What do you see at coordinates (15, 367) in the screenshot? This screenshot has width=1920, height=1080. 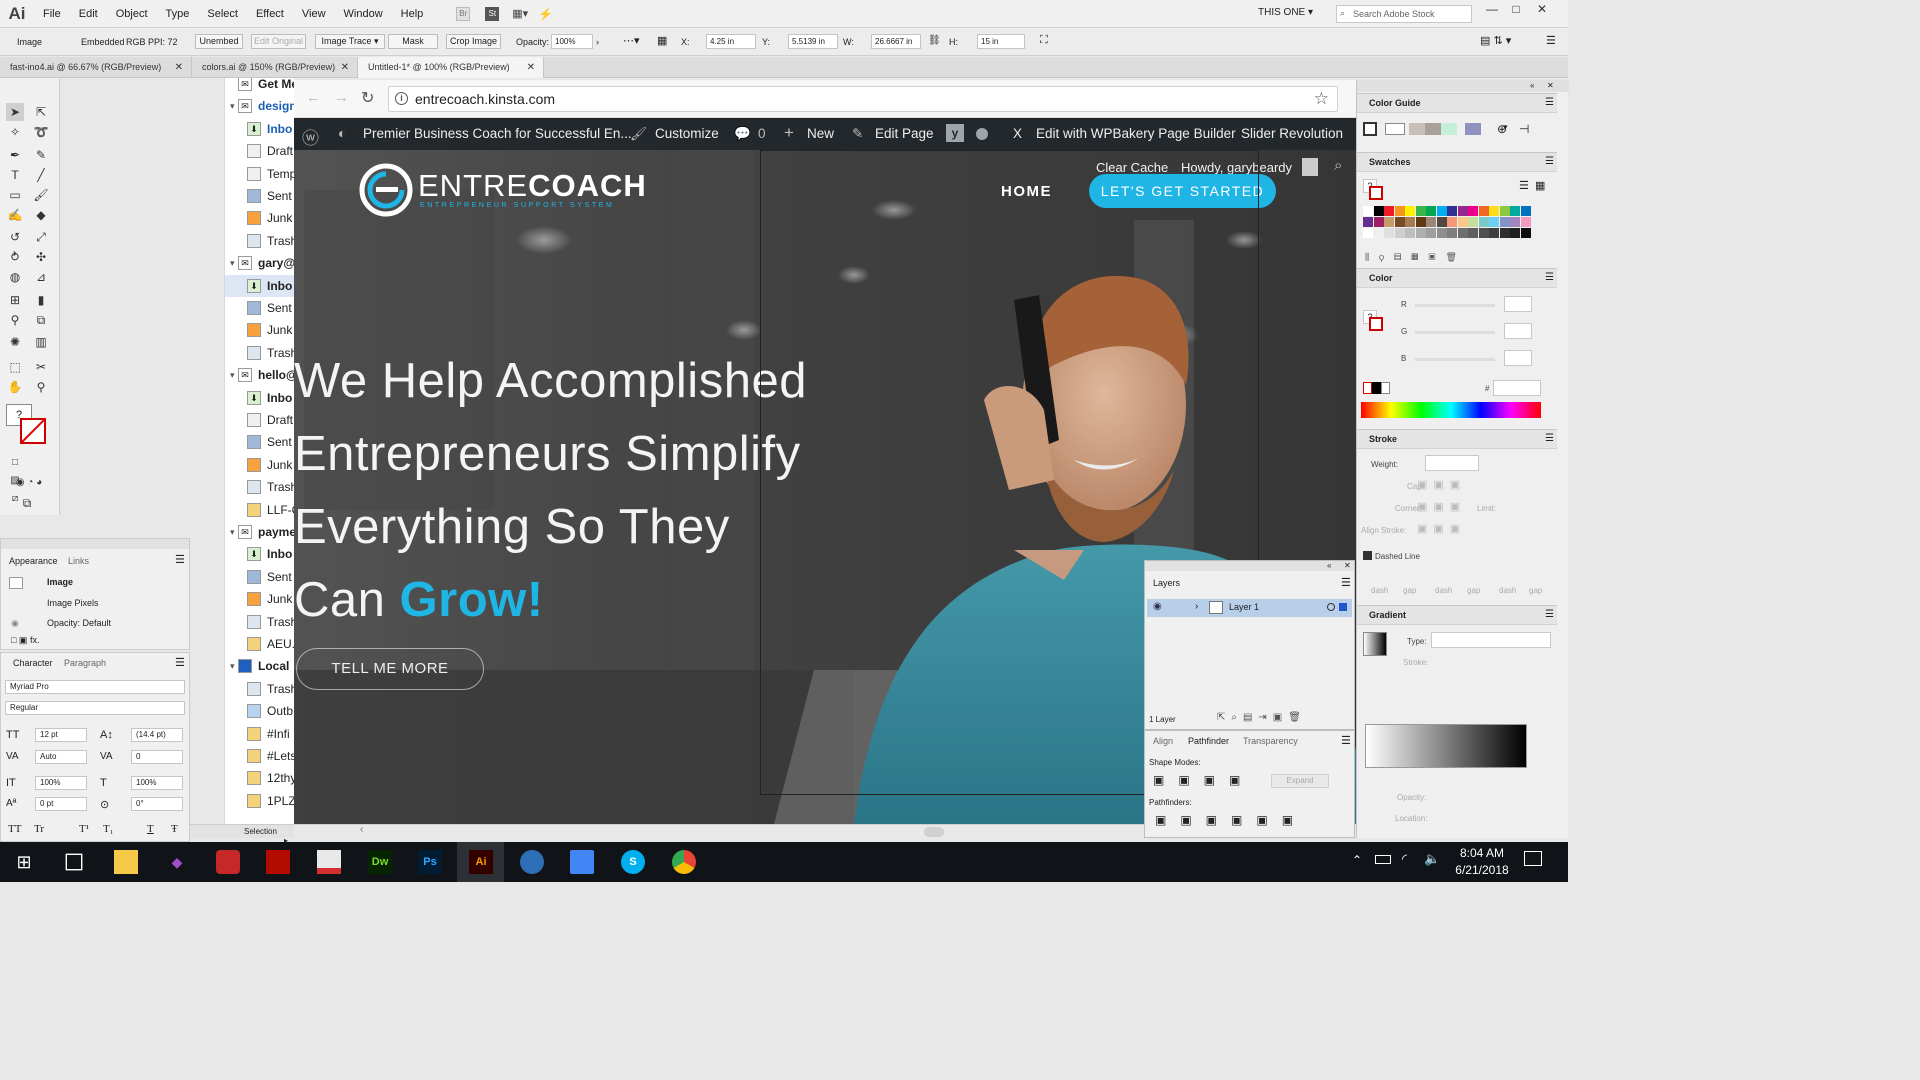 I see `artboard-tool-icon: ⬚` at bounding box center [15, 367].